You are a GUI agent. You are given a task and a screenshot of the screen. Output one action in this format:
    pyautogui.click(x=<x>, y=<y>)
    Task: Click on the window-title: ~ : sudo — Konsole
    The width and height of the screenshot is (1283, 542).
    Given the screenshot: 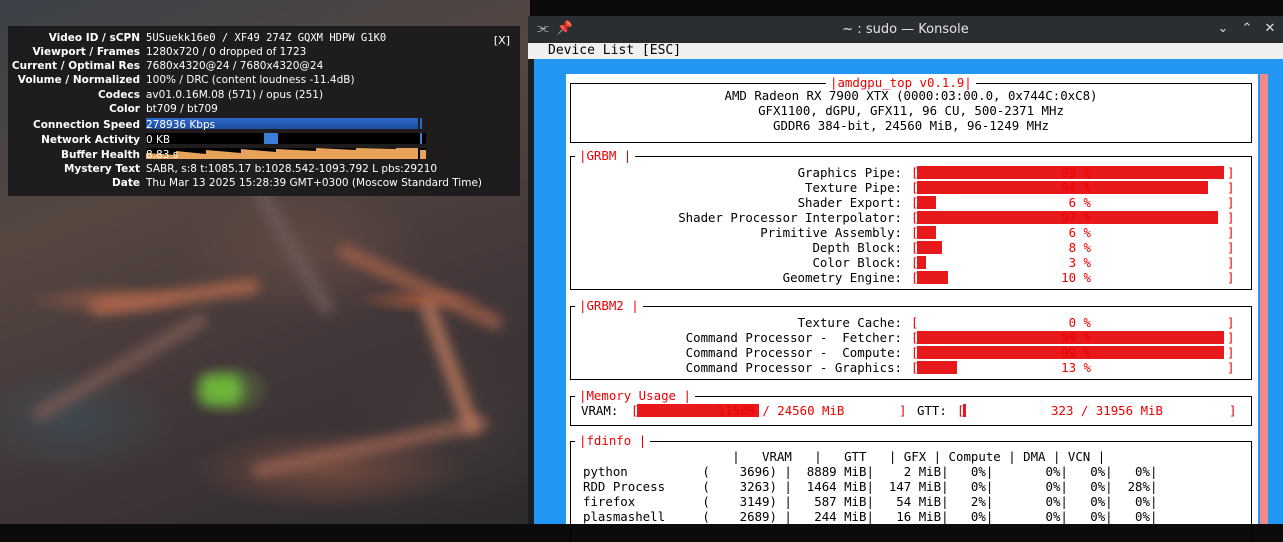 What is the action you would take?
    pyautogui.click(x=905, y=29)
    